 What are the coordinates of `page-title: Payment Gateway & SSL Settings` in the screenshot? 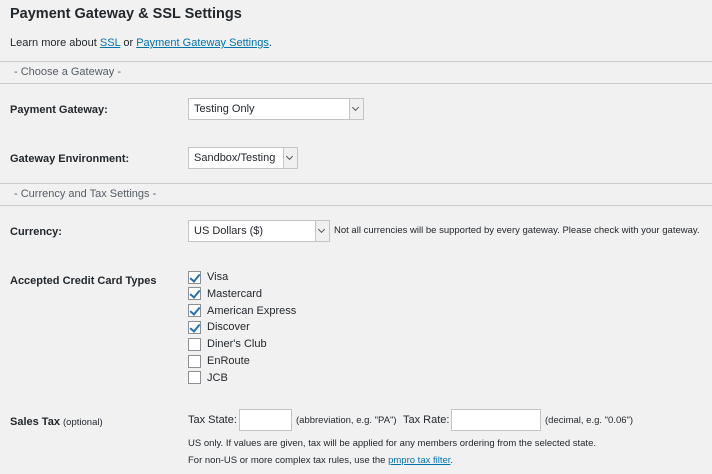 It's located at (126, 14).